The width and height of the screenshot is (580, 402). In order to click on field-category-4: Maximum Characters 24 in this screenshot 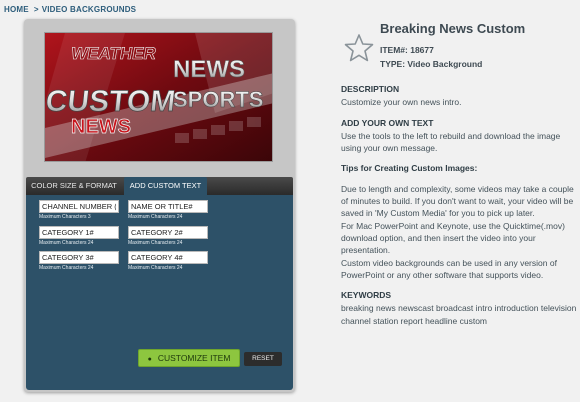, I will do `click(168, 261)`.